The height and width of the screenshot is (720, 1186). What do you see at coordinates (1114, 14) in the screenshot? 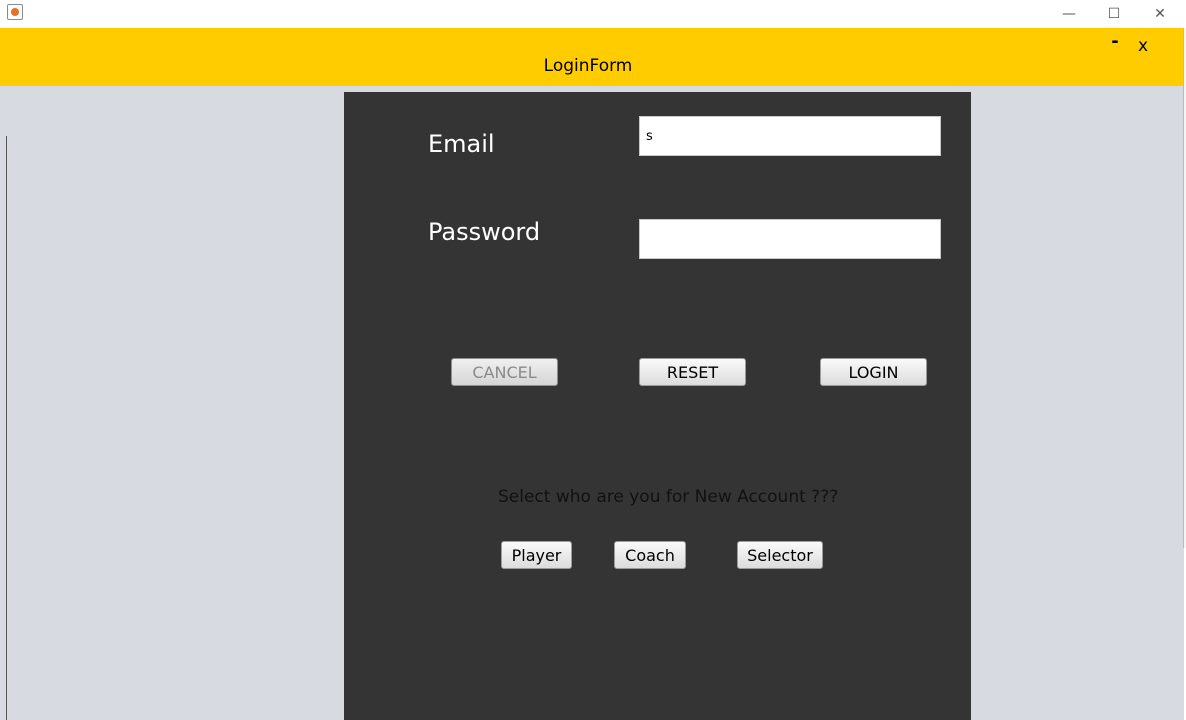
I see `window-maximize-button: ☐` at bounding box center [1114, 14].